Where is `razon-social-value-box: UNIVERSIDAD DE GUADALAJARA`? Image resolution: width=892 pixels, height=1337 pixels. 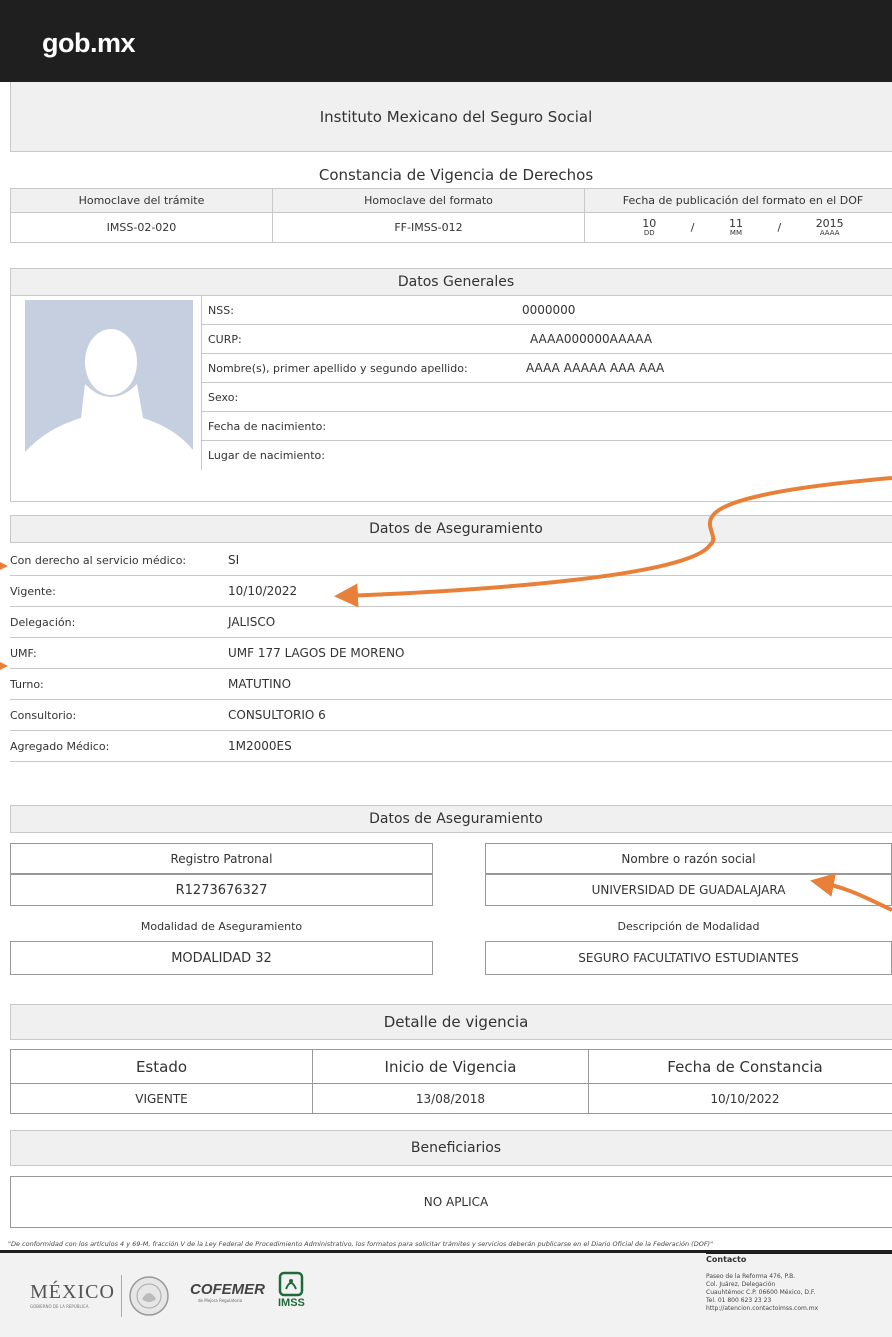
razon-social-value-box: UNIVERSIDAD DE GUADALAJARA is located at coordinates (688, 890).